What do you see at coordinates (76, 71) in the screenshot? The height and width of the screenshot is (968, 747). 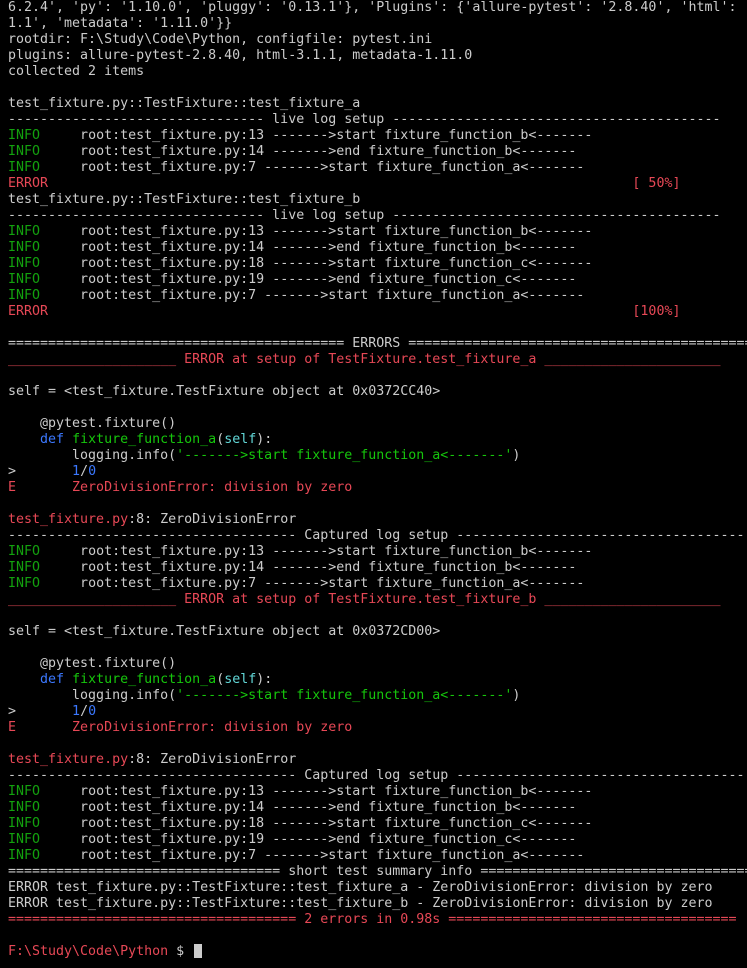 I see `text-segment: collected 2 items` at bounding box center [76, 71].